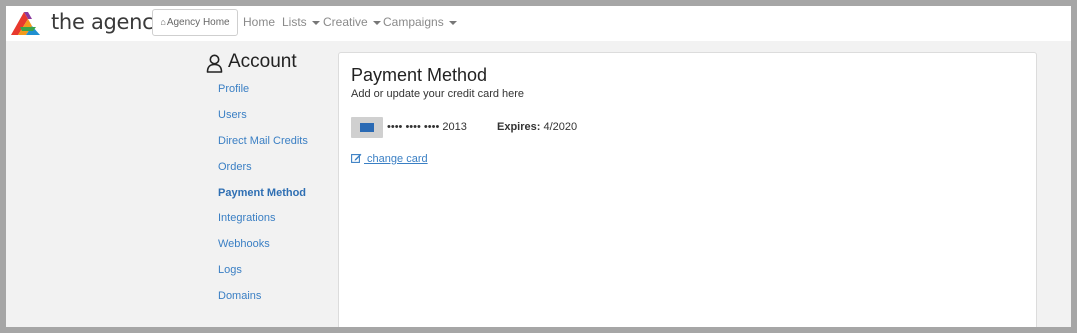 This screenshot has height=333, width=1077. I want to click on sidebar-item-users: Users, so click(232, 115).